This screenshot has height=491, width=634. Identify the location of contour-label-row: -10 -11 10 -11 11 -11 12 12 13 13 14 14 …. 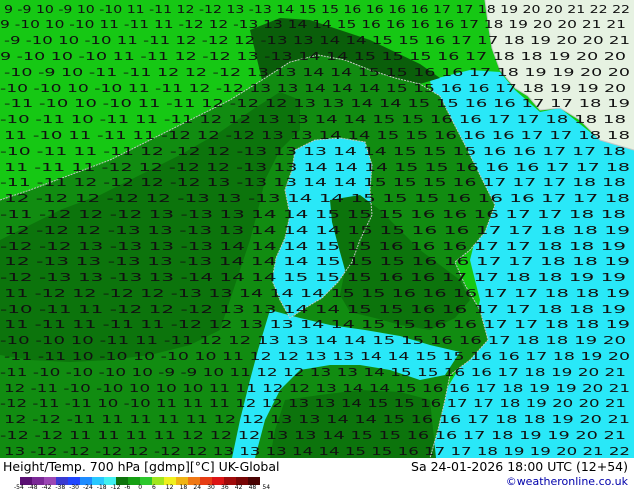
(313, 119).